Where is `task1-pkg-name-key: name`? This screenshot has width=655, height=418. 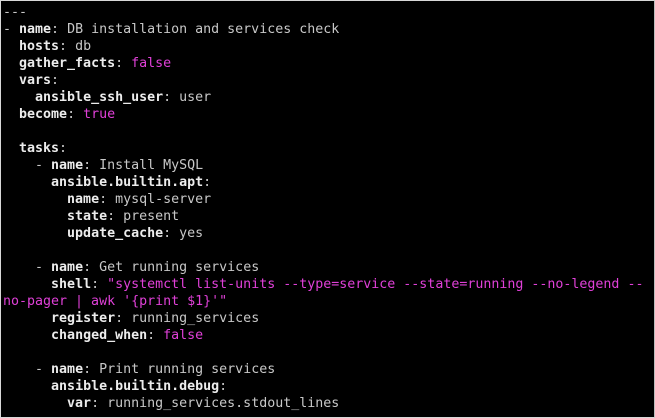 task1-pkg-name-key: name is located at coordinates (83, 199).